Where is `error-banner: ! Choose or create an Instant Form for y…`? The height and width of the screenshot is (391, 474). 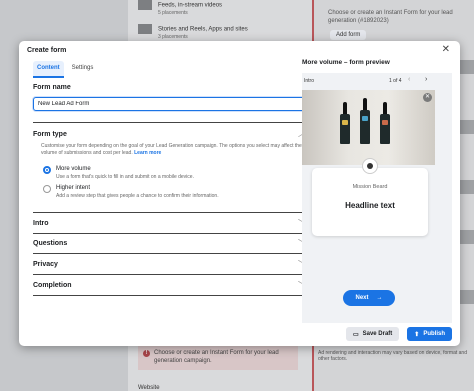
error-banner: ! Choose or create an Instant Form for y… is located at coordinates (218, 357).